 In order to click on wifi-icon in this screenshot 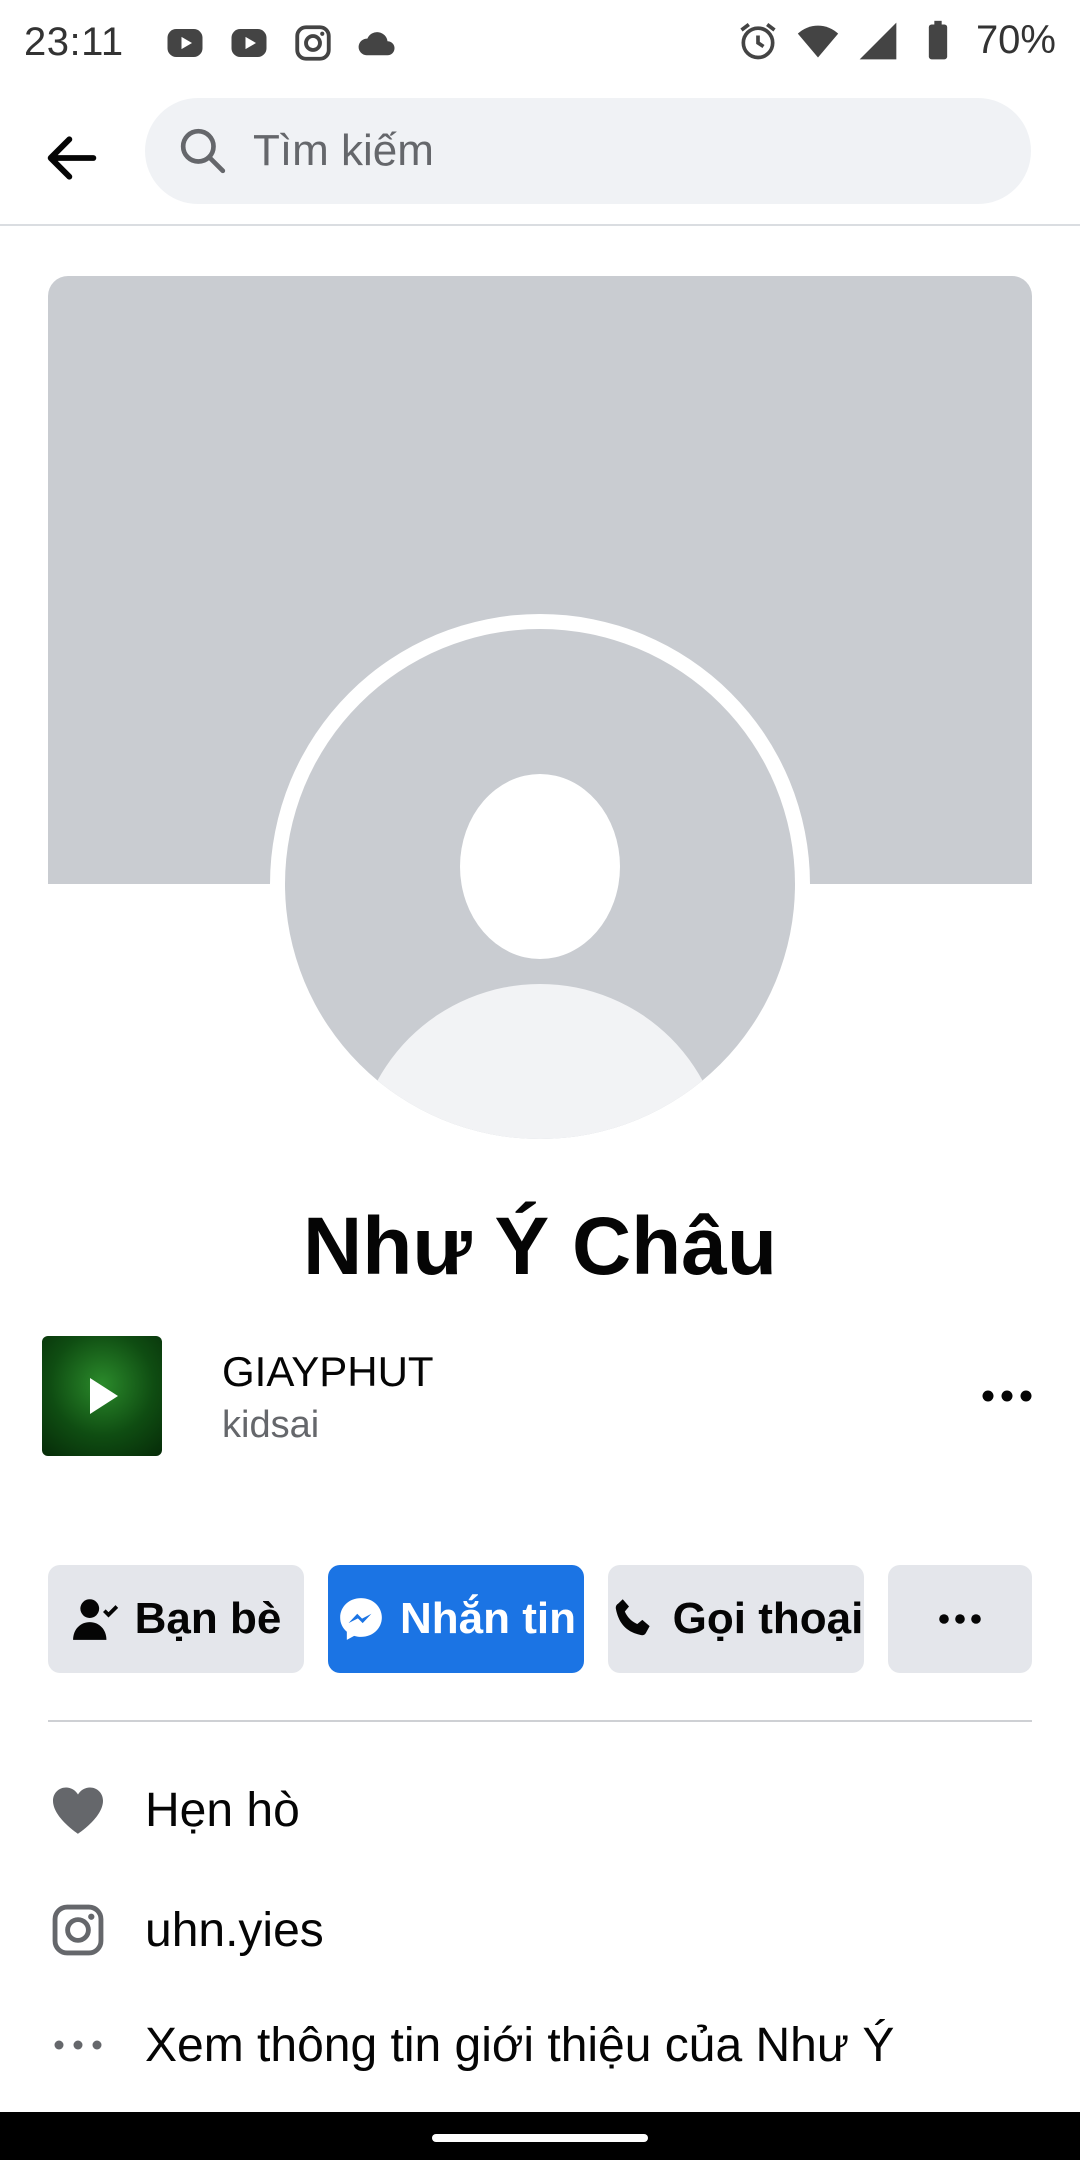, I will do `click(818, 41)`.